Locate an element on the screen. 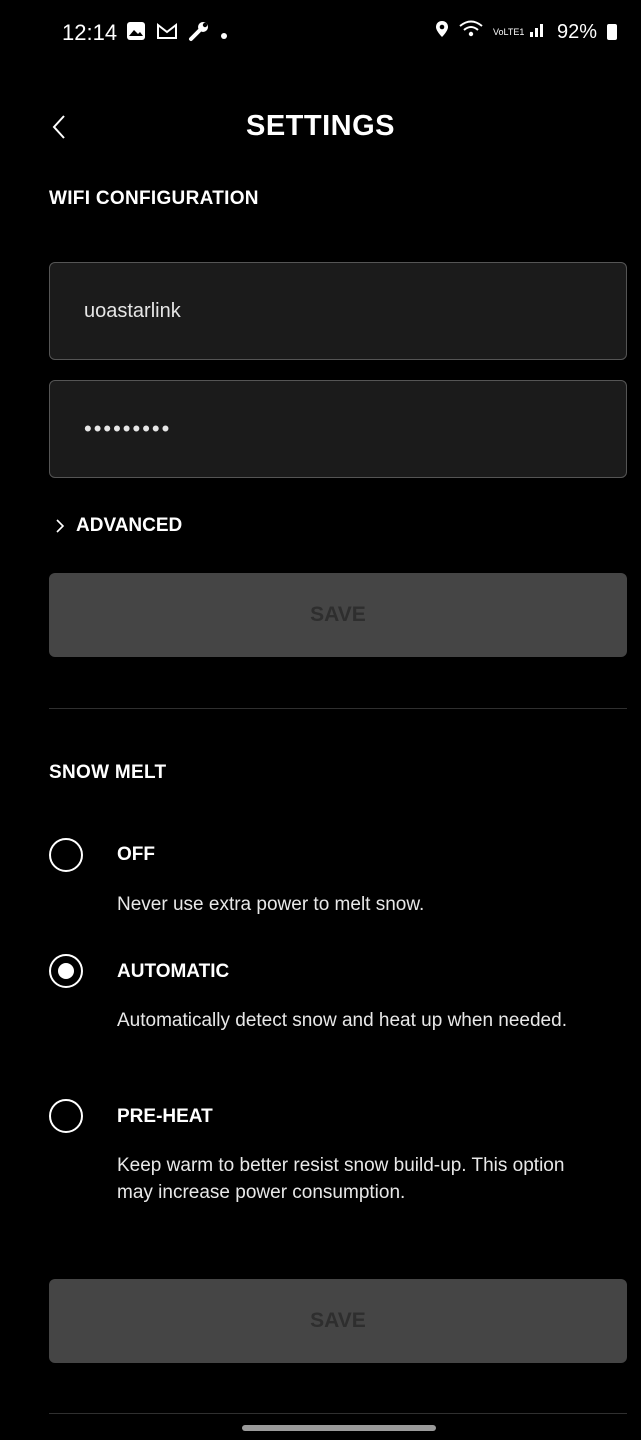 The height and width of the screenshot is (1440, 641). divider is located at coordinates (338, 708).